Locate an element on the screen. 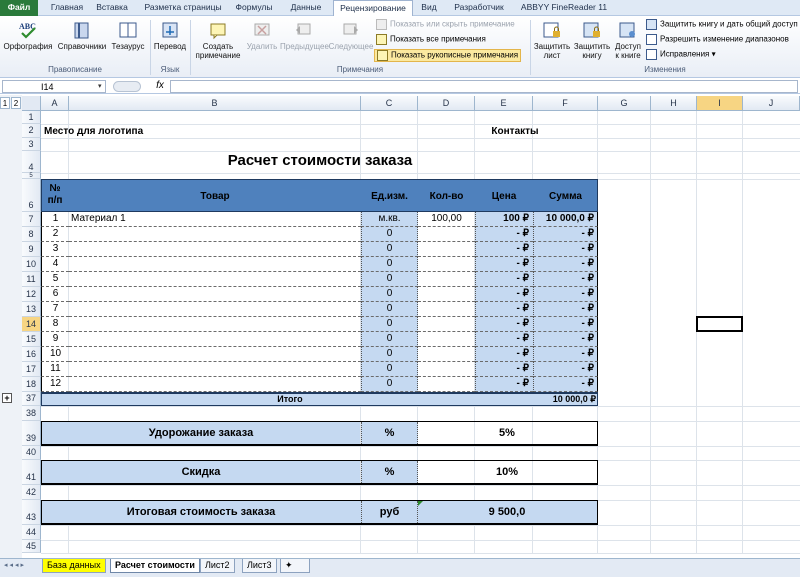  tab-page-layout: Разметка страницы is located at coordinates (183, 8).